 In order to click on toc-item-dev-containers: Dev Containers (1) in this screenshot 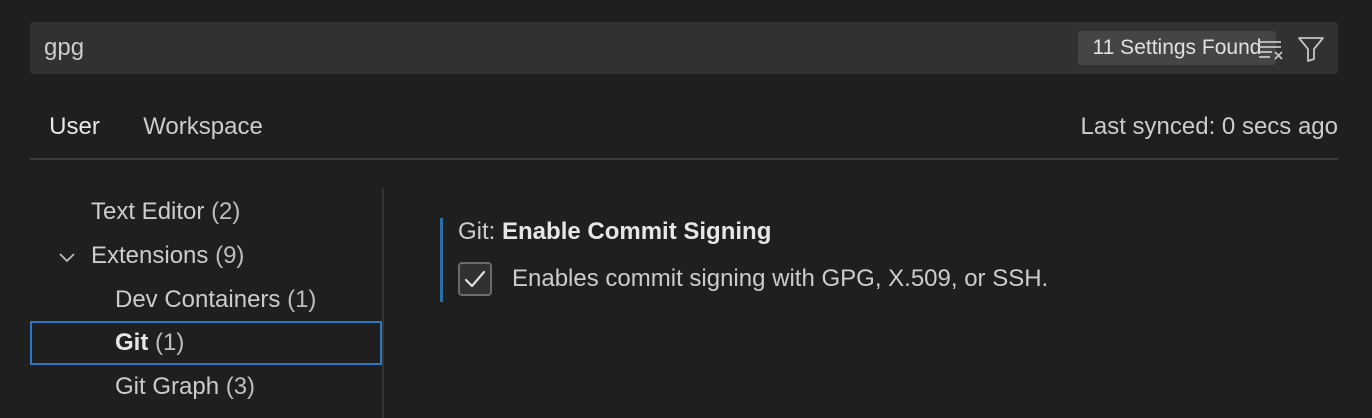, I will do `click(206, 300)`.